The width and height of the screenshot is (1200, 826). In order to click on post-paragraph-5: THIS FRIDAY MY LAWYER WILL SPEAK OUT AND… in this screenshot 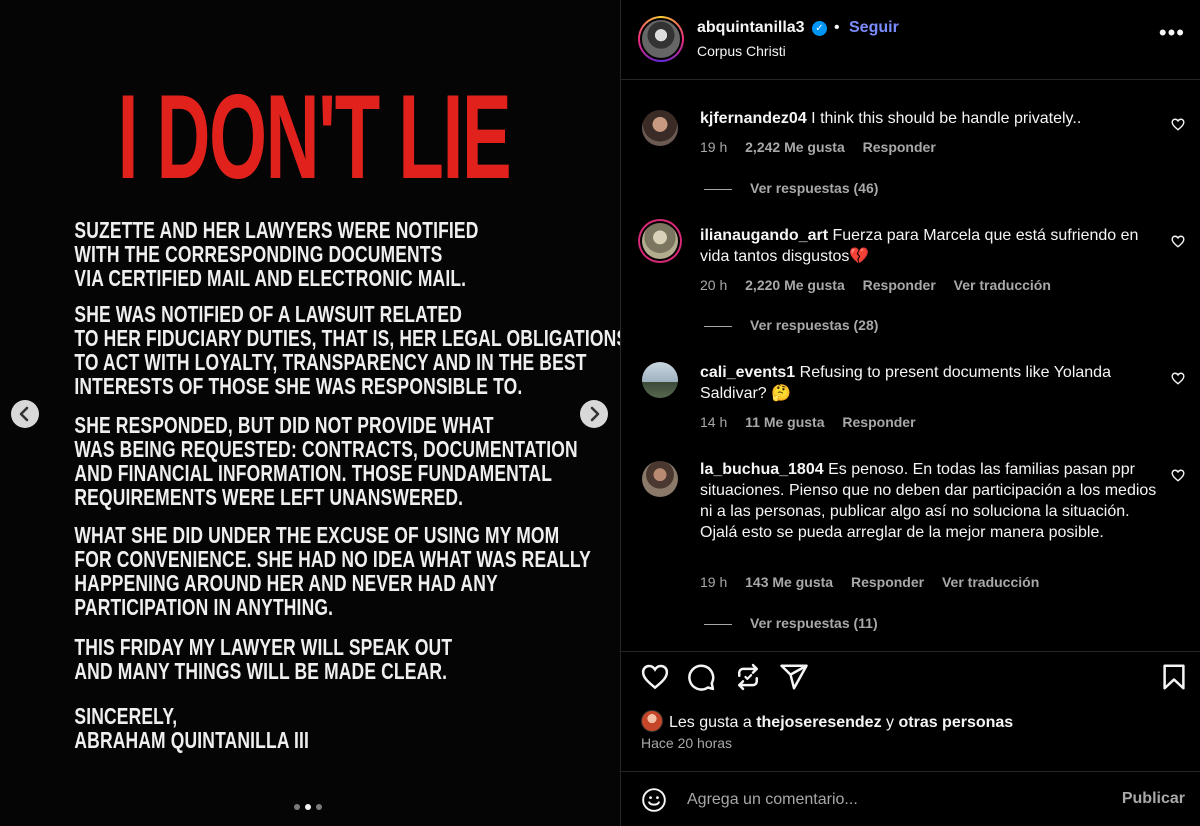, I will do `click(309, 659)`.